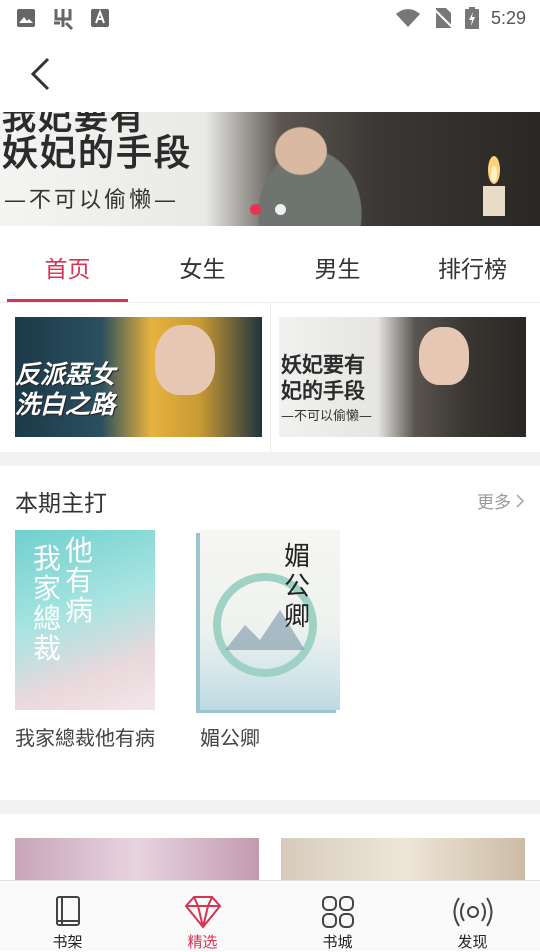 This screenshot has height=952, width=540. What do you see at coordinates (472, 942) in the screenshot?
I see `nav-label: 发现` at bounding box center [472, 942].